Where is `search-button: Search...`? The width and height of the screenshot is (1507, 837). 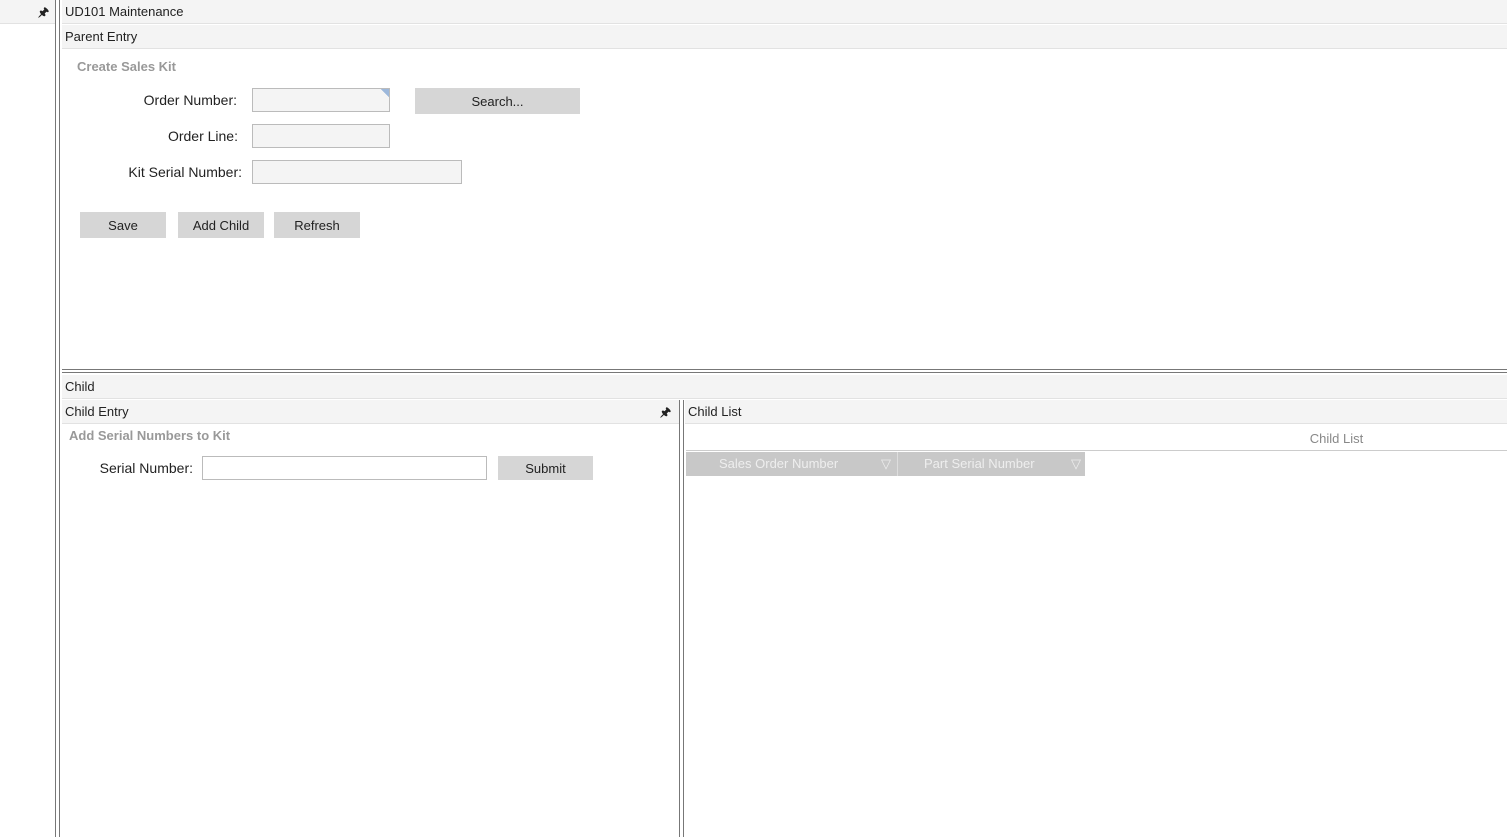
search-button: Search... is located at coordinates (497, 101).